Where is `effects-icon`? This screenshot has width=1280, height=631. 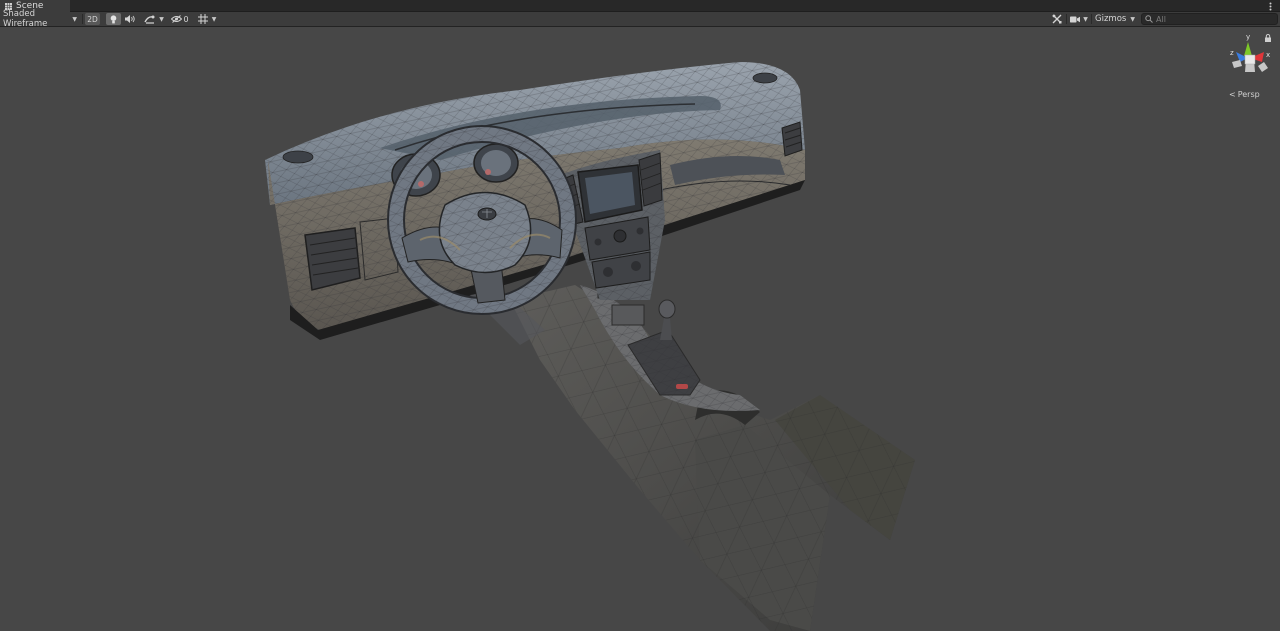 effects-icon is located at coordinates (149, 19).